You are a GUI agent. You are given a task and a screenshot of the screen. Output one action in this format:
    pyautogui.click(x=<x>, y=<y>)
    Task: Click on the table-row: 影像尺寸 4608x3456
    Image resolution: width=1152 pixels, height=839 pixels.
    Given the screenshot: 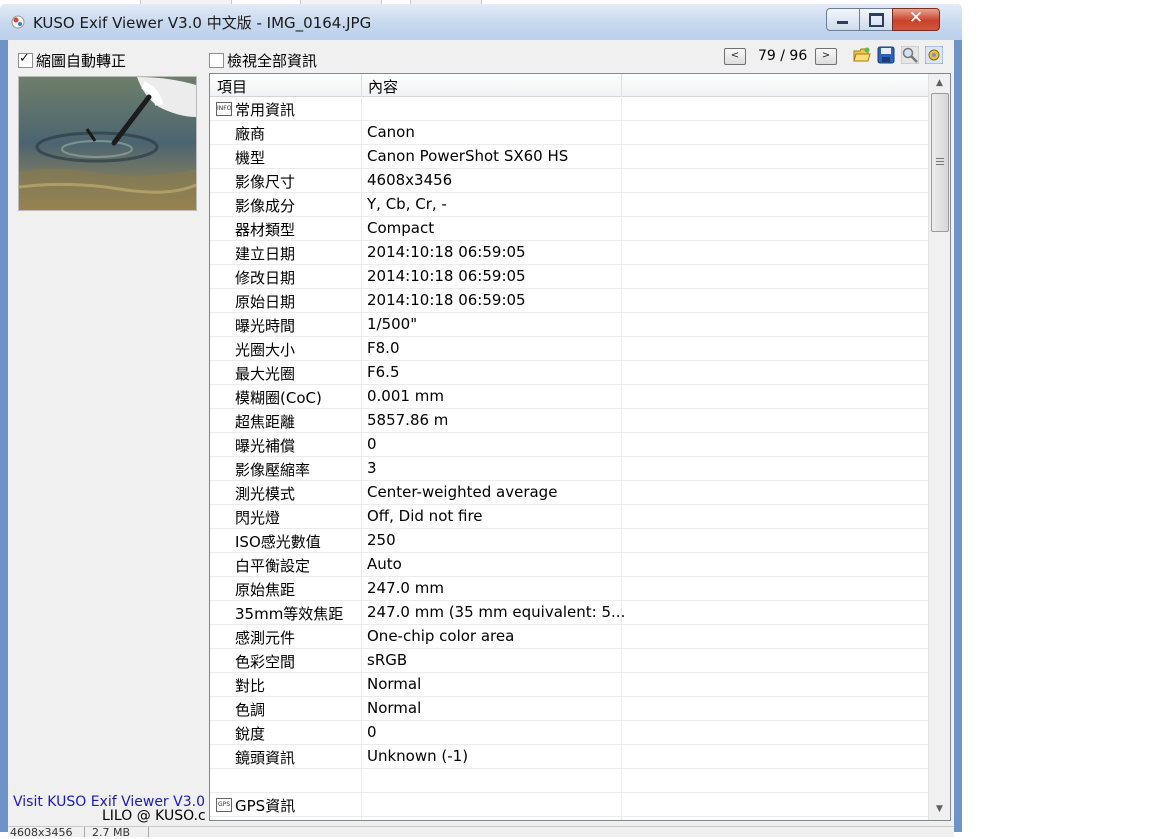 What is the action you would take?
    pyautogui.click(x=569, y=181)
    